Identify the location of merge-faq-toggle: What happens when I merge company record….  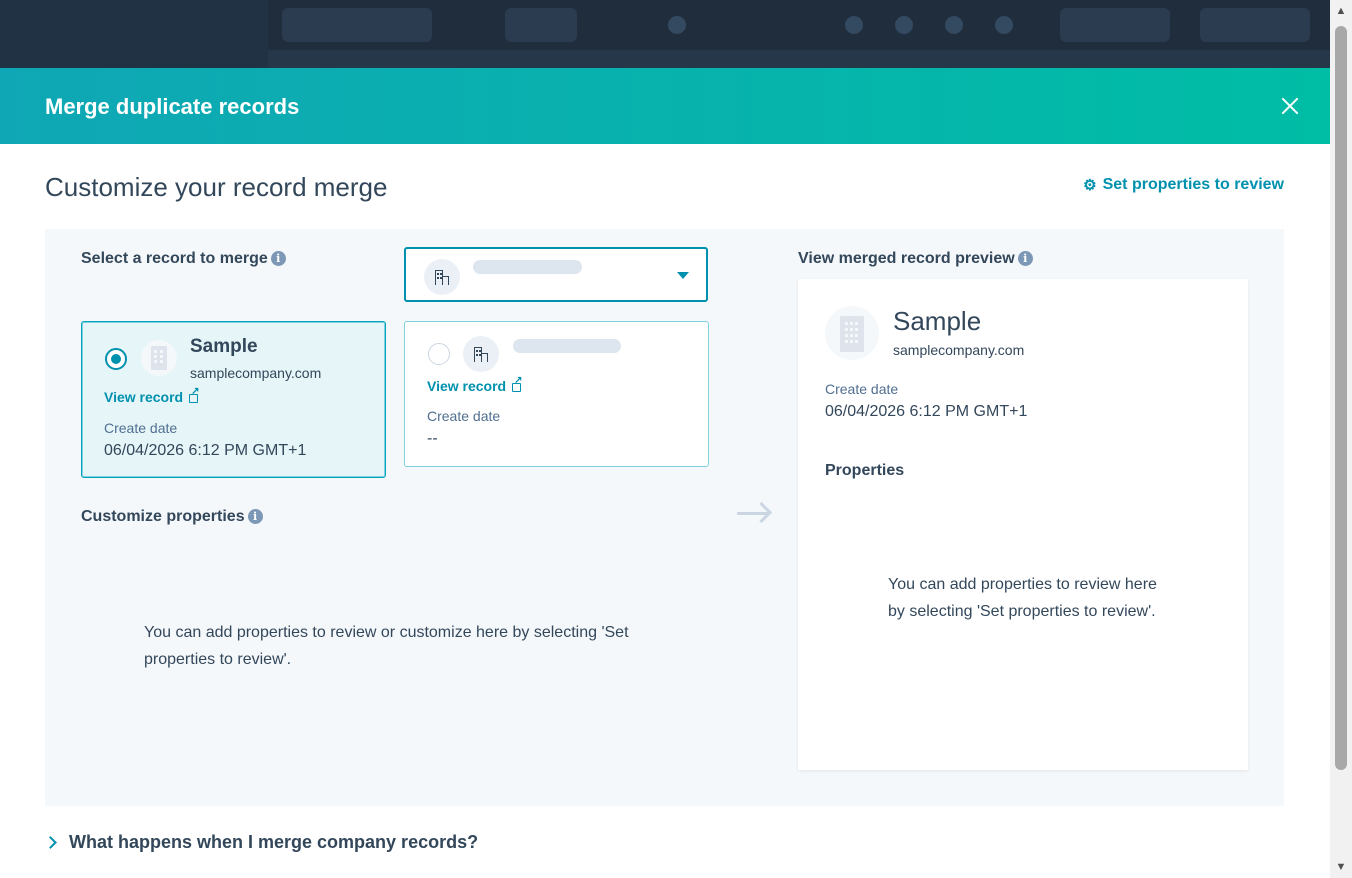
(261, 842).